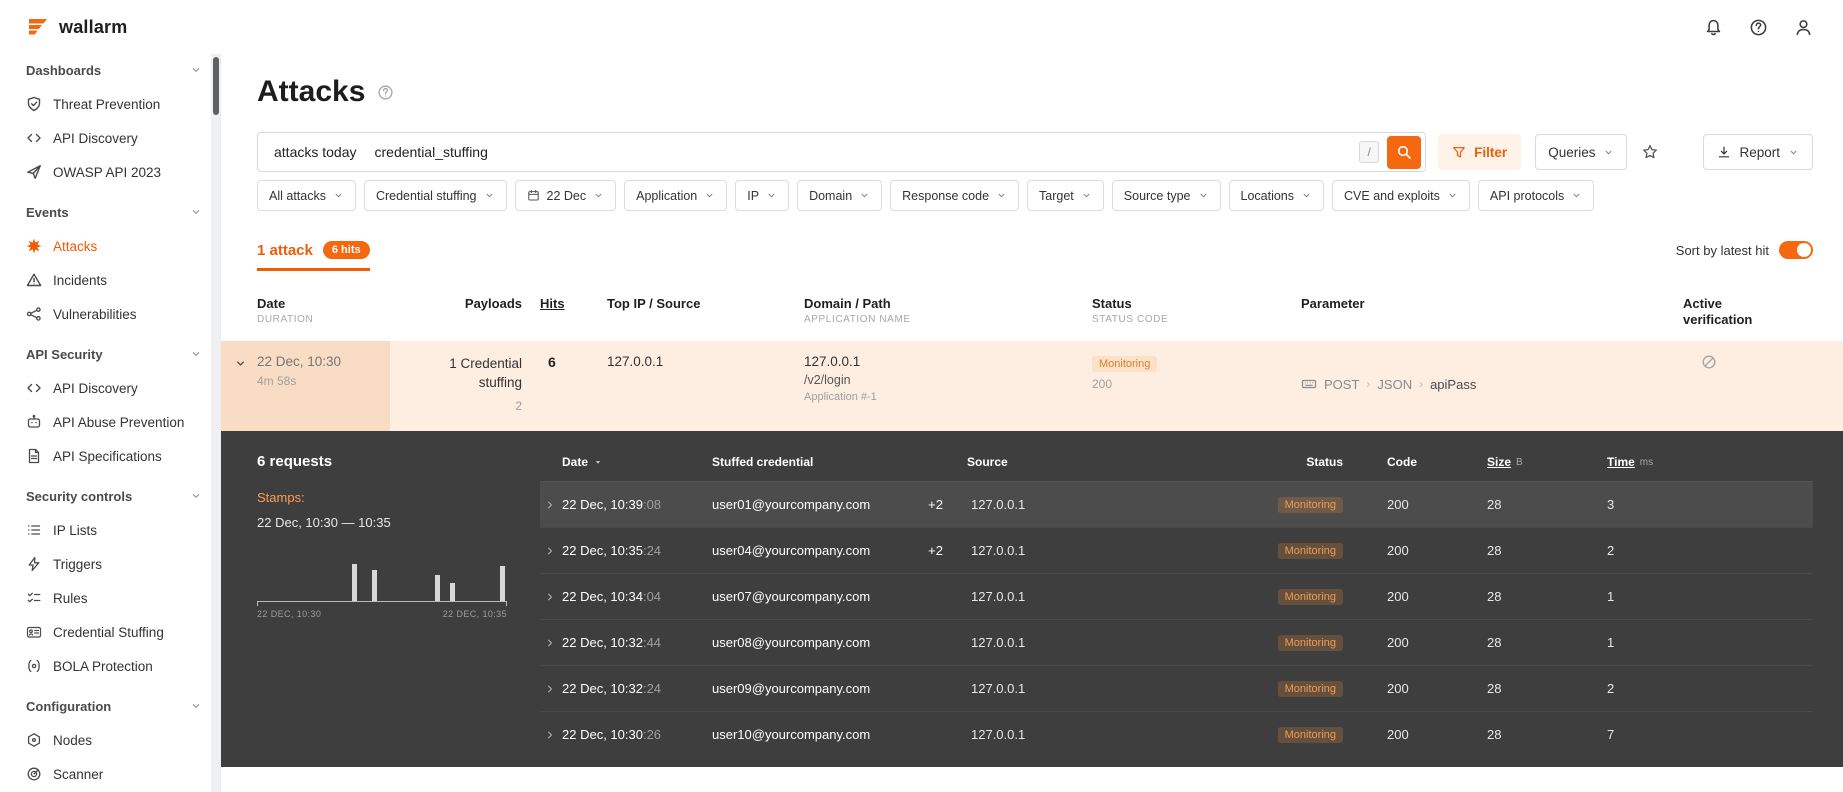 The image size is (1843, 792). Describe the element at coordinates (110, 564) in the screenshot. I see `sidebar-item: Triggers` at that location.